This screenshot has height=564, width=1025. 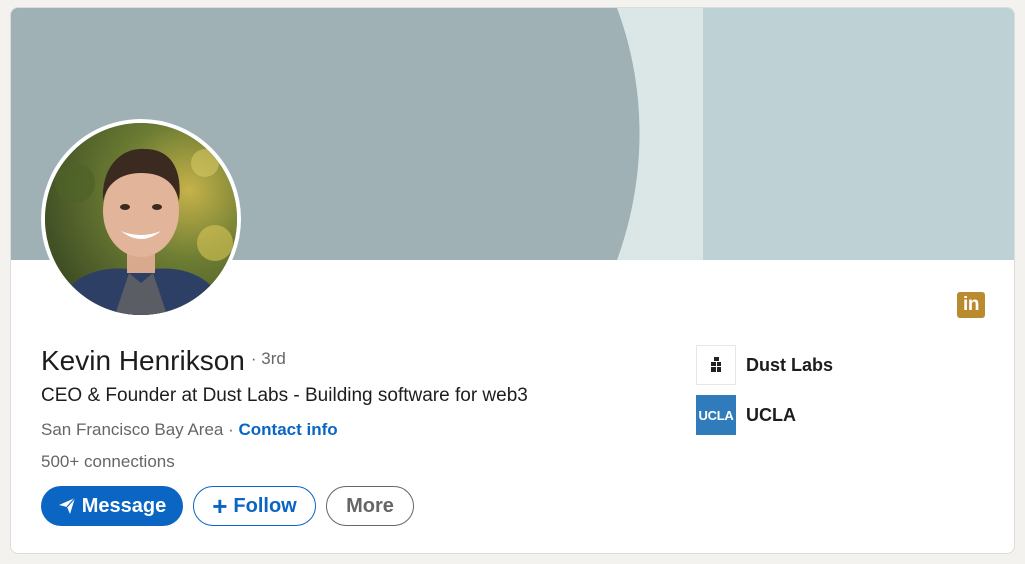 I want to click on dust-labs-logo-icon, so click(x=716, y=365).